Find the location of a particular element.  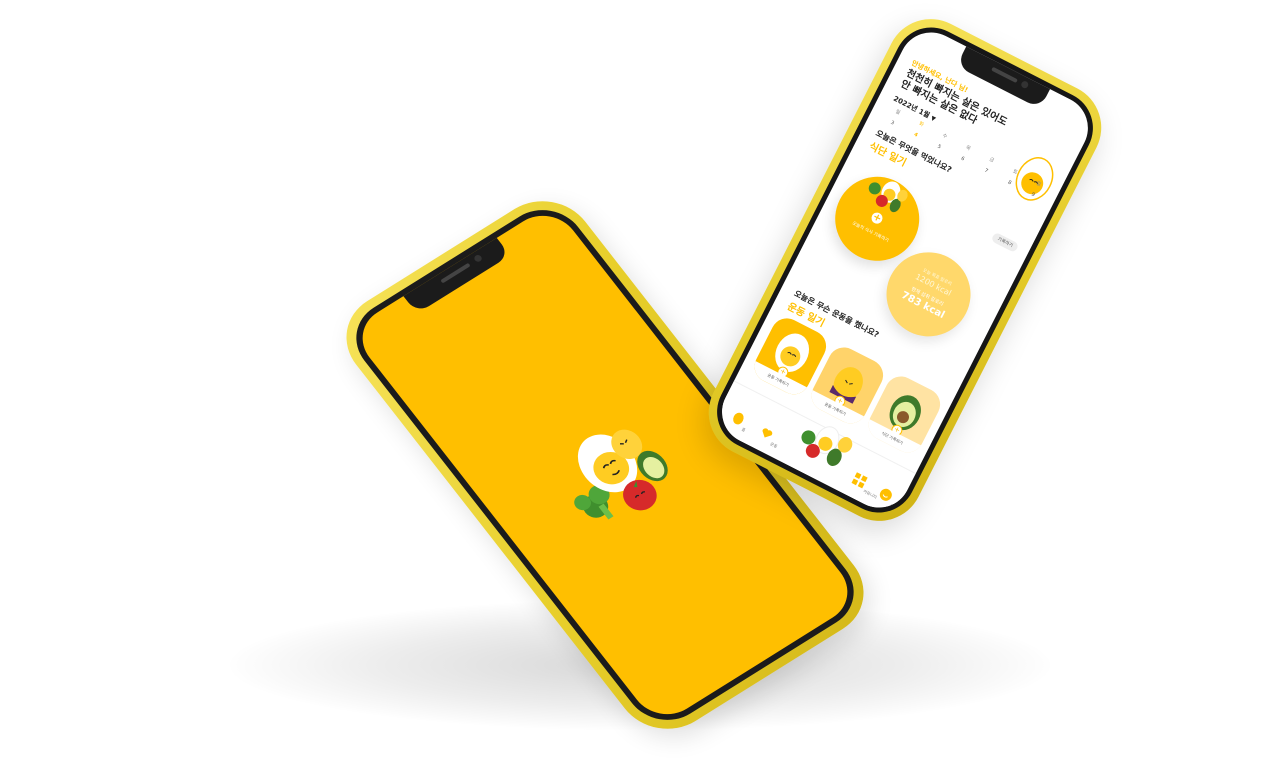

day-number: 6 is located at coordinates (962, 159).